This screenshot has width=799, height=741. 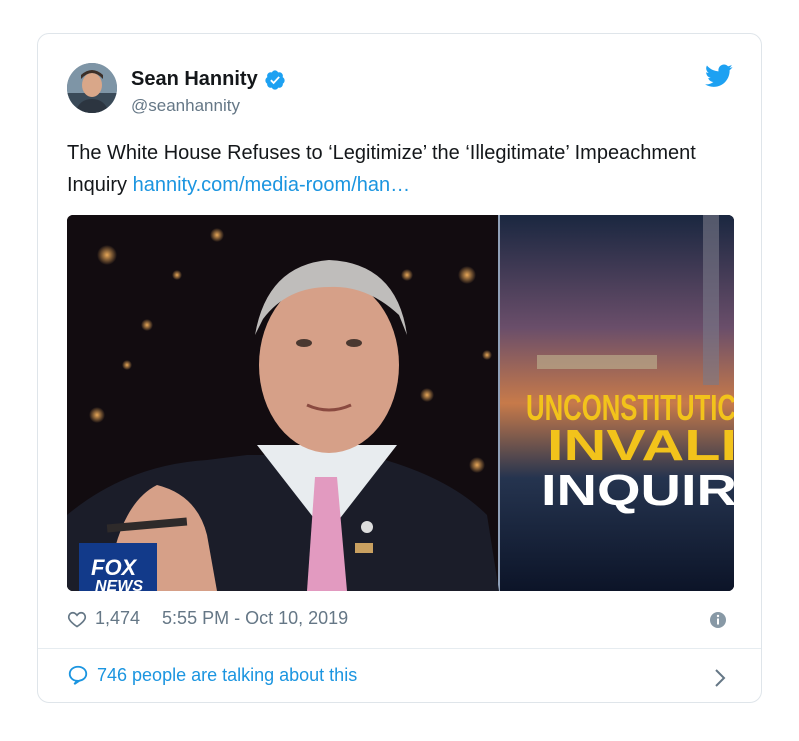 What do you see at coordinates (720, 678) in the screenshot?
I see `chevron-right-icon` at bounding box center [720, 678].